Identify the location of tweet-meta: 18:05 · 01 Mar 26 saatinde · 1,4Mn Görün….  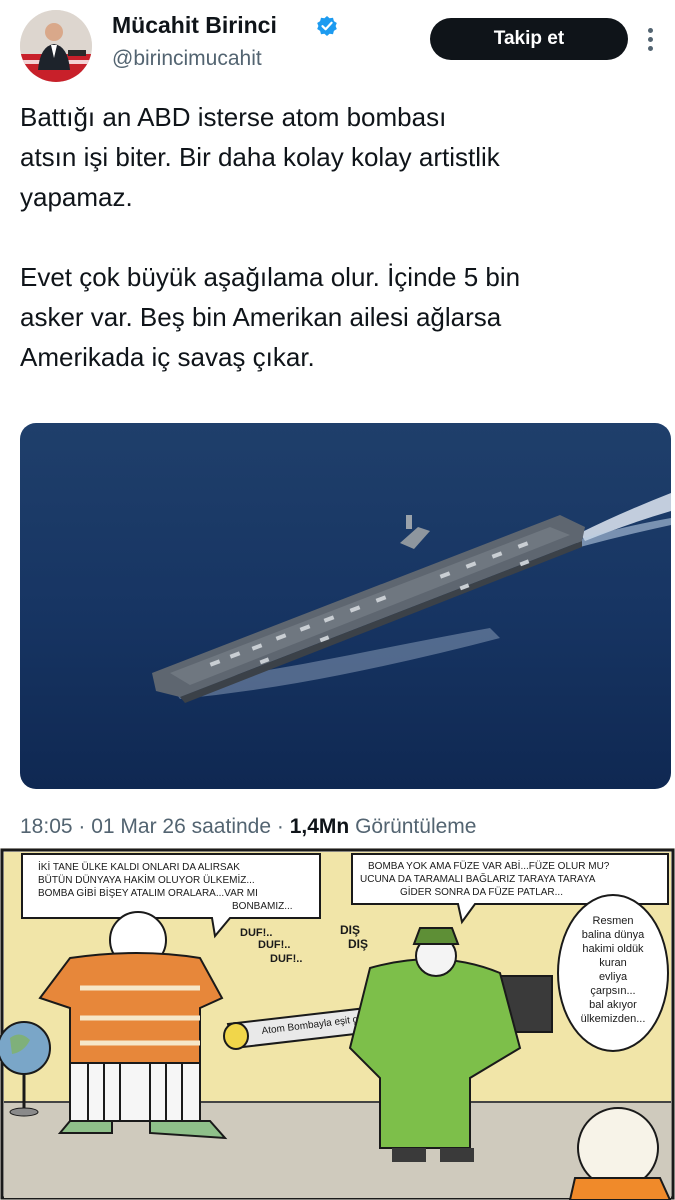
(248, 827).